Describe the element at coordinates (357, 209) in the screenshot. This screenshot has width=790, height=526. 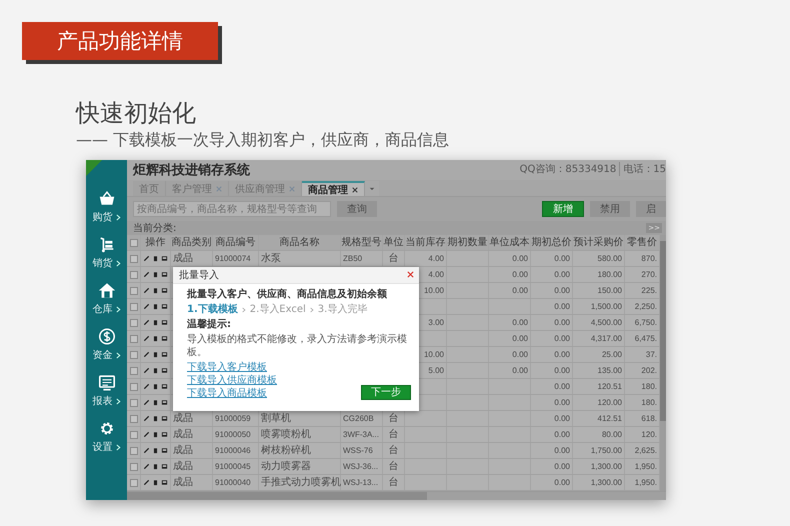
I see `search-button: 查询` at that location.